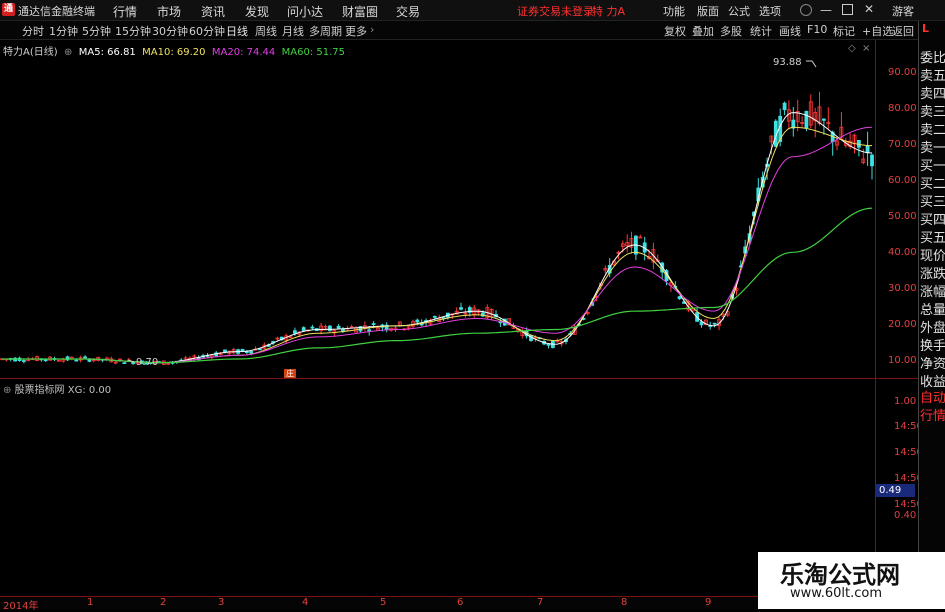 The width and height of the screenshot is (945, 612). What do you see at coordinates (836, 593) in the screenshot?
I see `watermark-url: www.60lt.com` at bounding box center [836, 593].